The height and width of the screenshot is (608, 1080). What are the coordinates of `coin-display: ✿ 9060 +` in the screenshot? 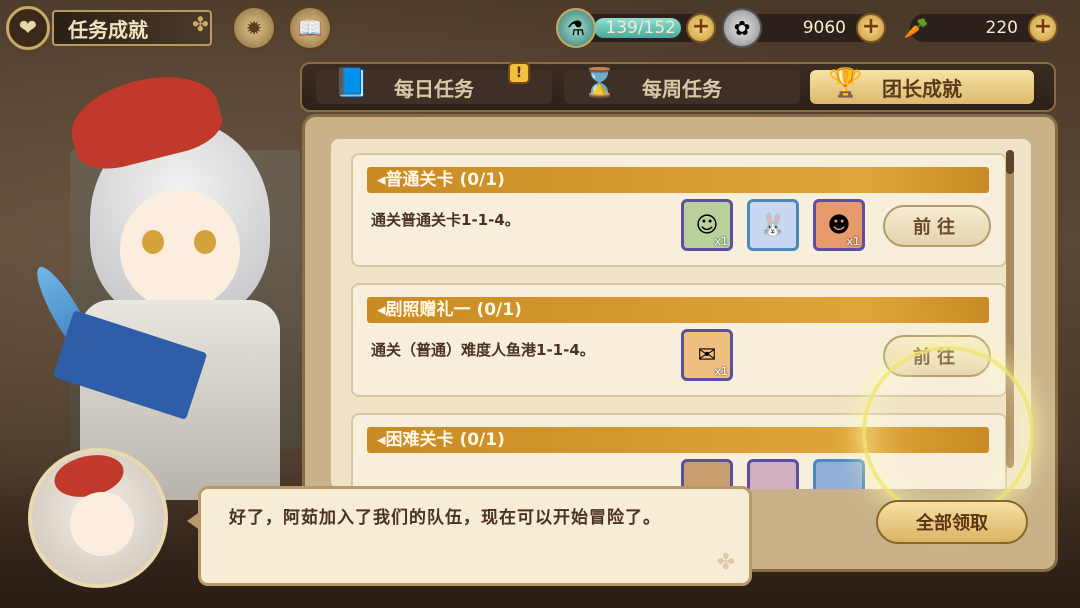 It's located at (804, 28).